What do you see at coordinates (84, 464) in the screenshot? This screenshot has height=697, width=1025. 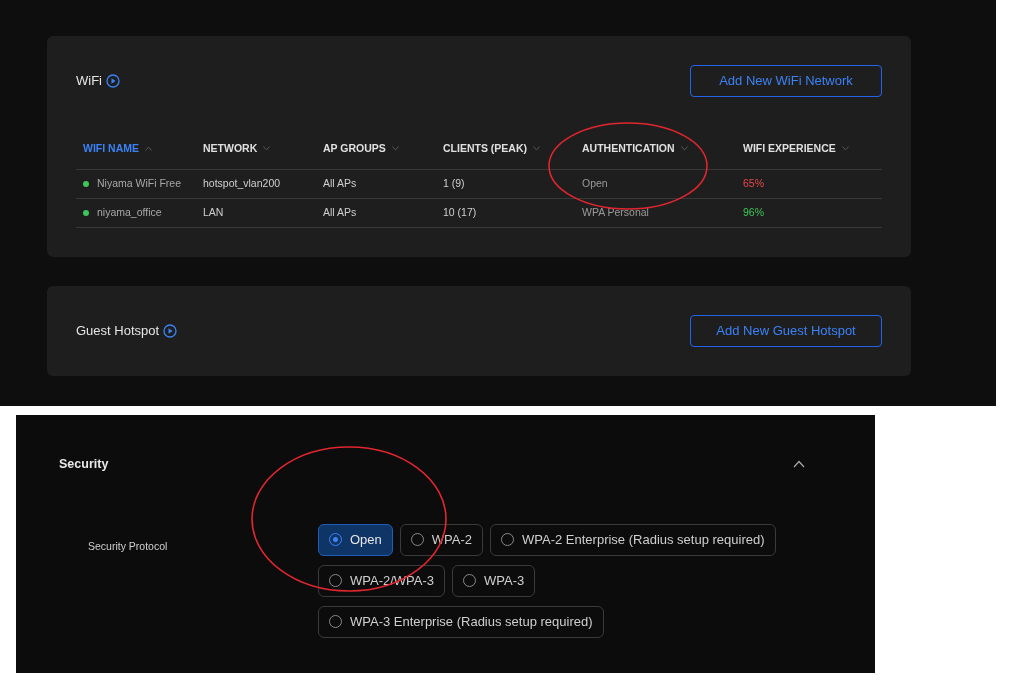 I see `section-title: Security` at bounding box center [84, 464].